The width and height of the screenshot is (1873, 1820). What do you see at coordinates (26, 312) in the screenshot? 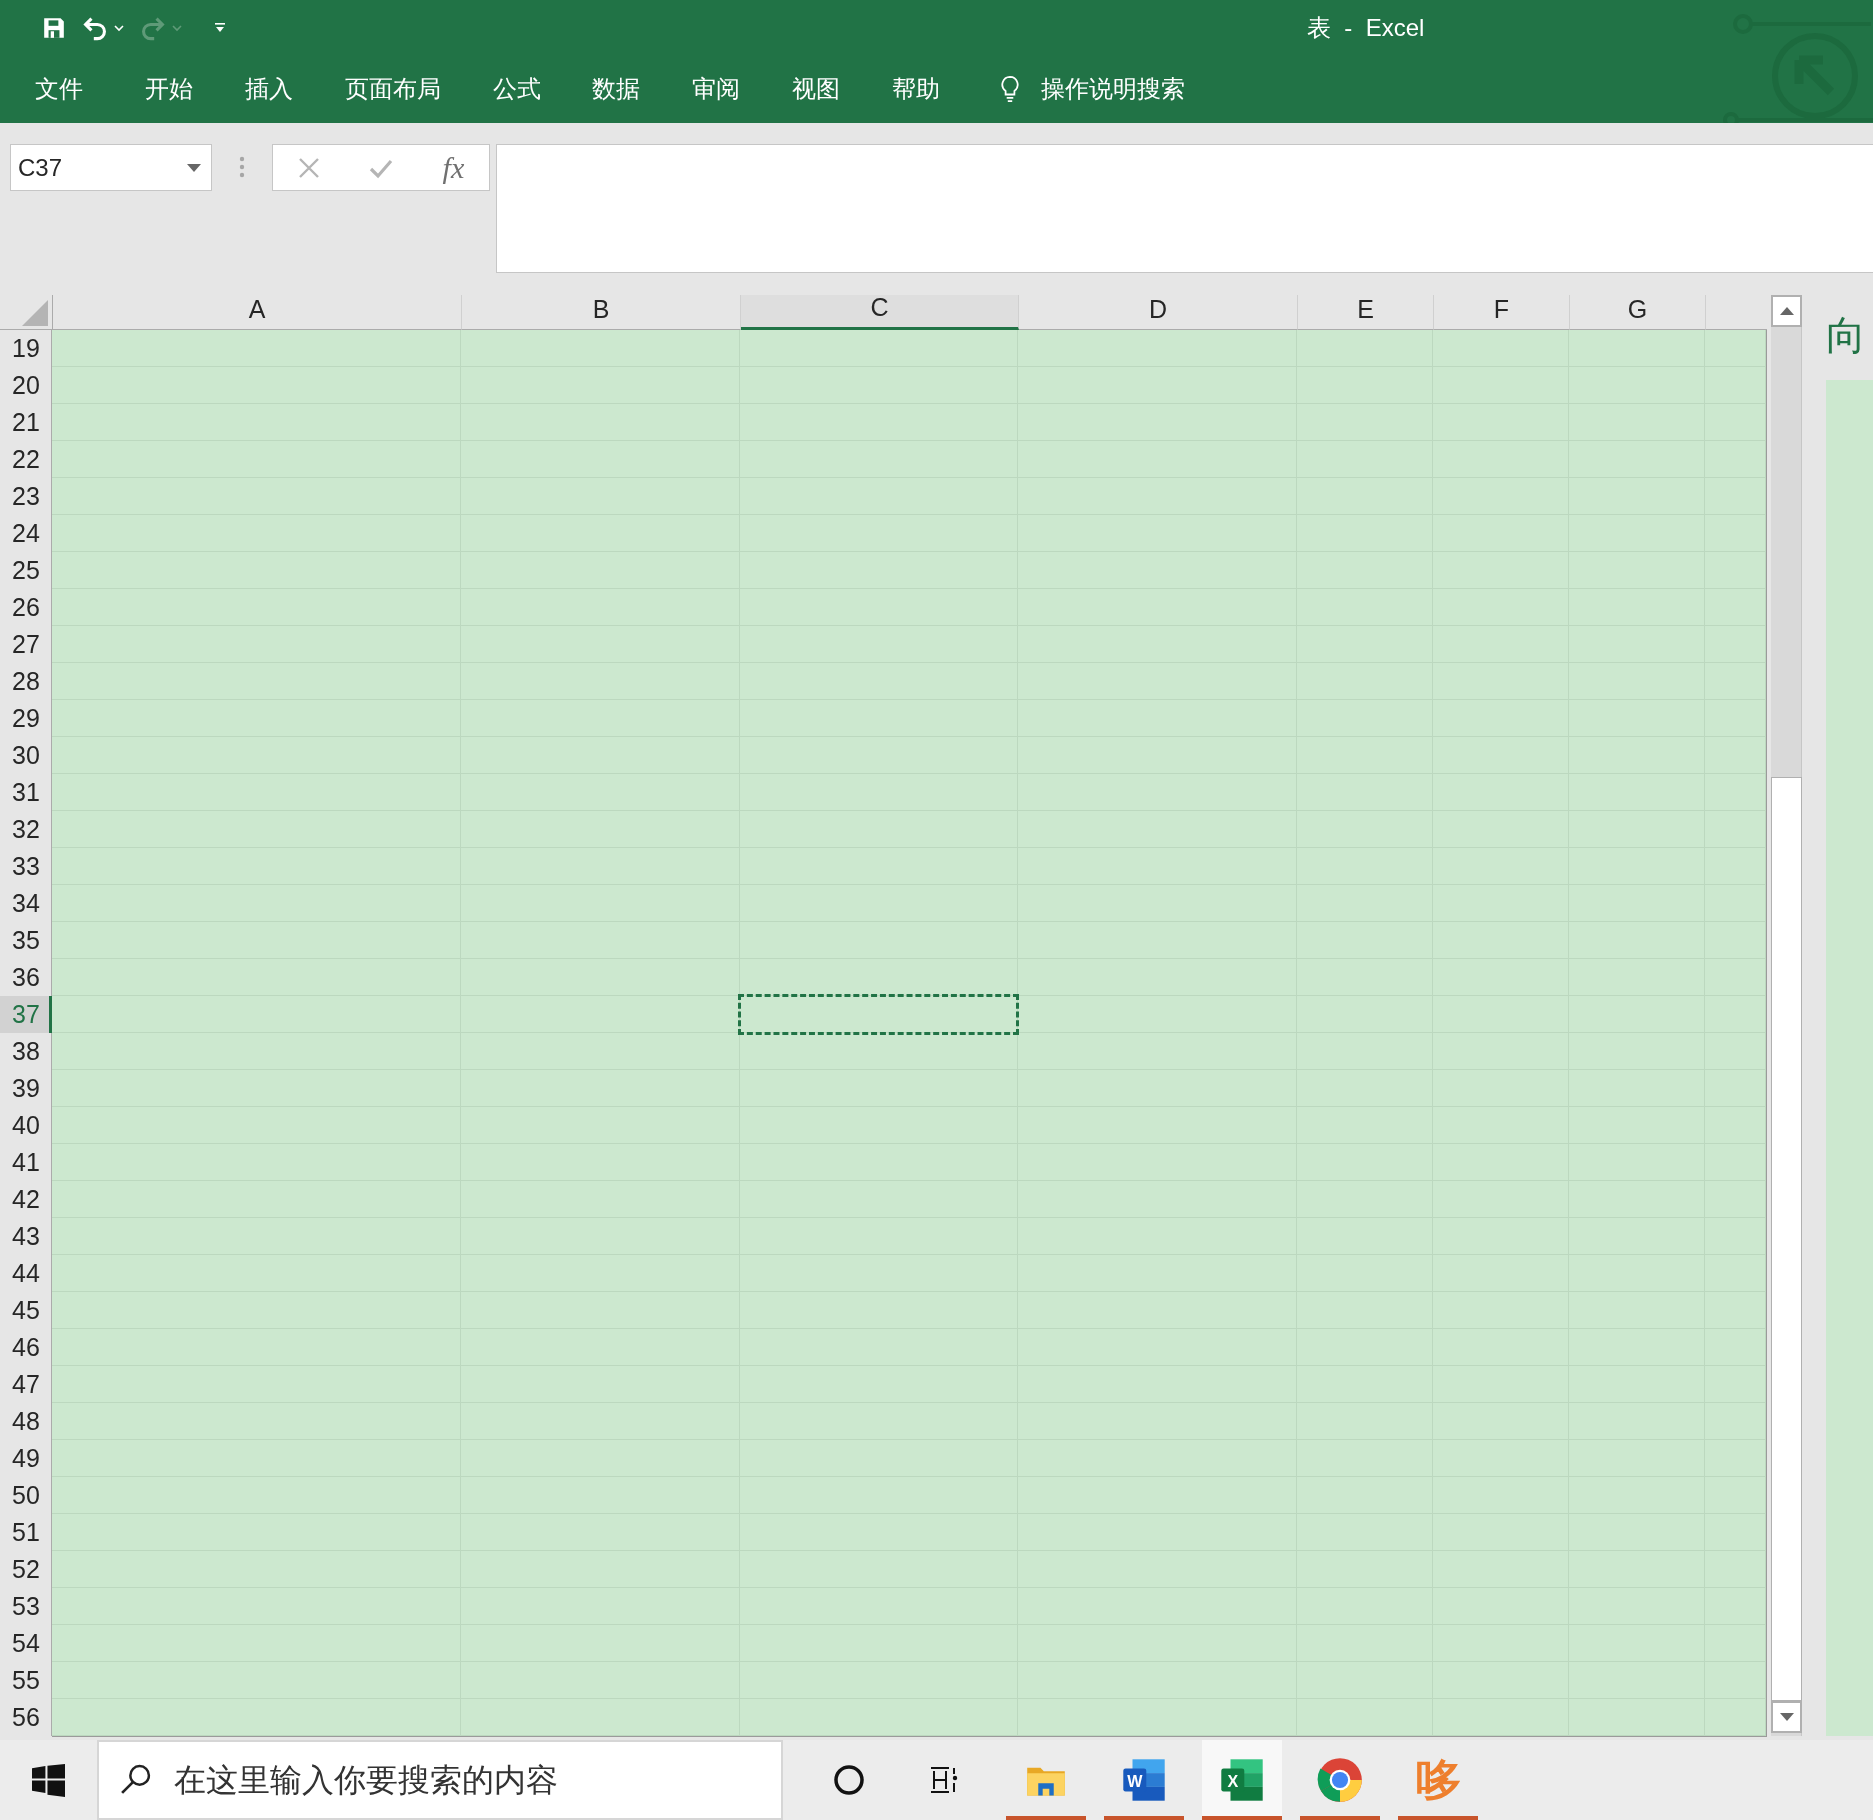
I see `select-all-button` at bounding box center [26, 312].